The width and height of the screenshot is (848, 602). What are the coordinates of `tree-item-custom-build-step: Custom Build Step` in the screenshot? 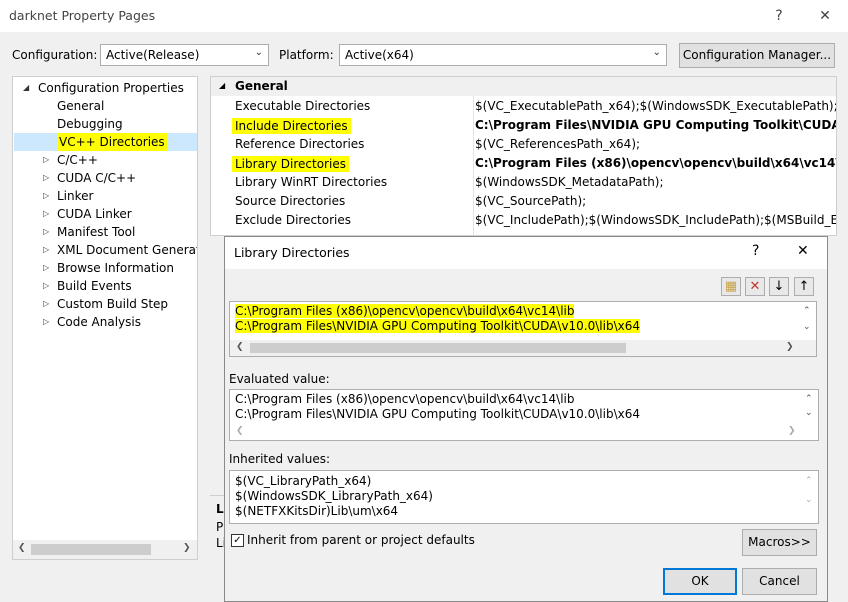 It's located at (112, 304).